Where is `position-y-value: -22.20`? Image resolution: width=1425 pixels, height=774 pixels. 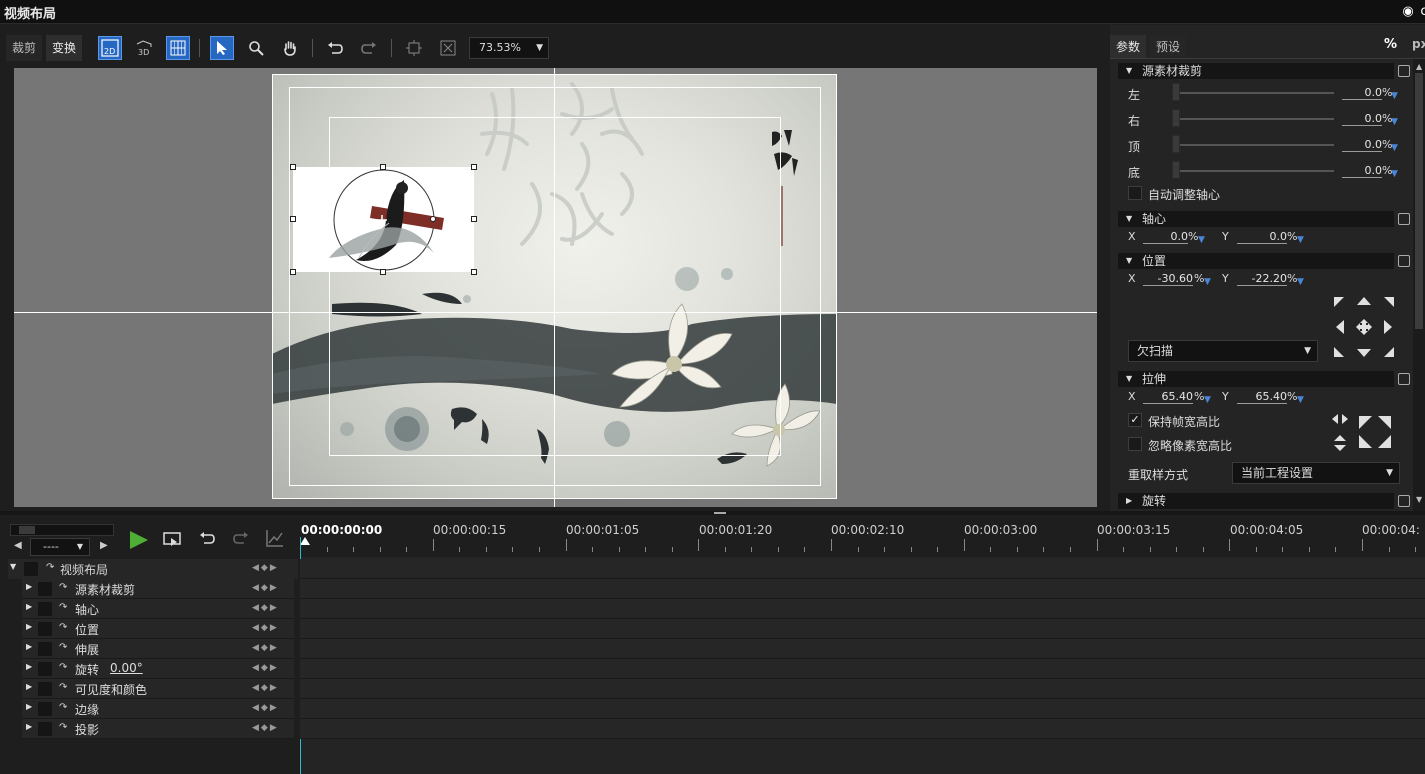
position-y-value: -22.20 is located at coordinates (1262, 279).